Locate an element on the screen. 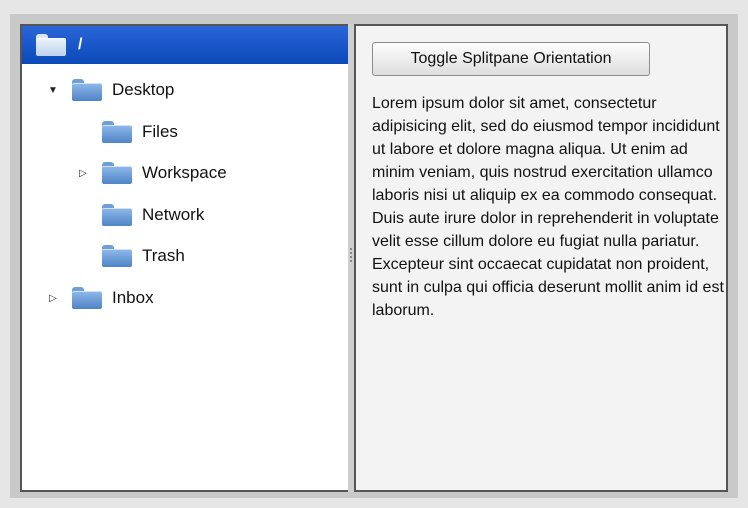 This screenshot has height=508, width=748. tree-item-label: Workspace is located at coordinates (184, 172).